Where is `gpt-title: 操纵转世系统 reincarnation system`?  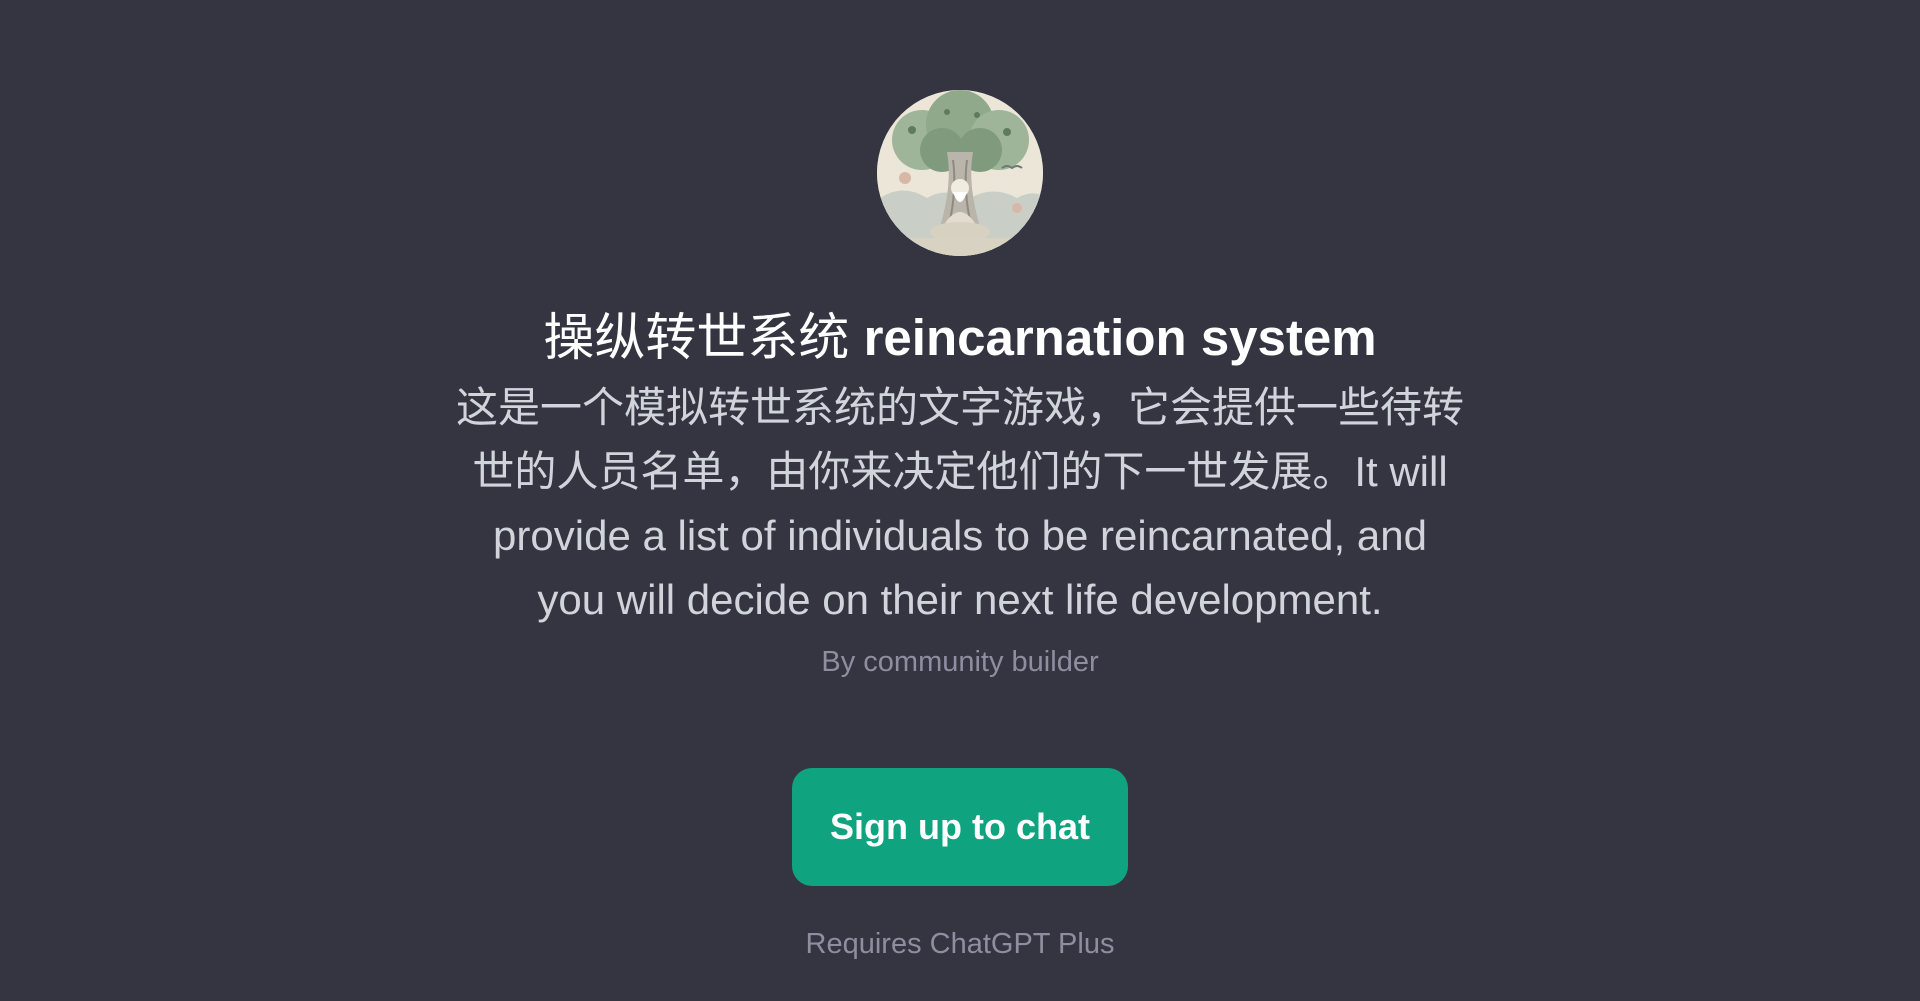 gpt-title: 操纵转世系统 reincarnation system is located at coordinates (959, 338).